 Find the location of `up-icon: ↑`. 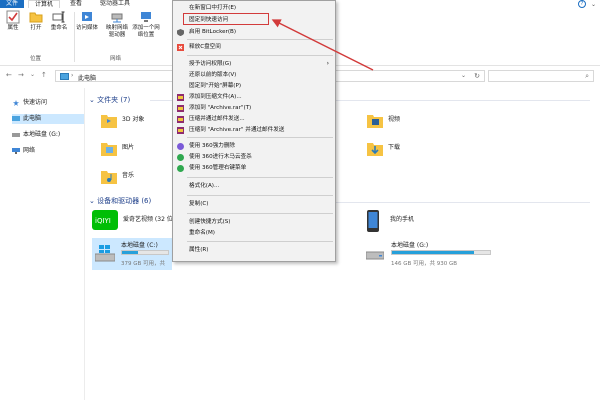

up-icon: ↑ is located at coordinates (44, 75).